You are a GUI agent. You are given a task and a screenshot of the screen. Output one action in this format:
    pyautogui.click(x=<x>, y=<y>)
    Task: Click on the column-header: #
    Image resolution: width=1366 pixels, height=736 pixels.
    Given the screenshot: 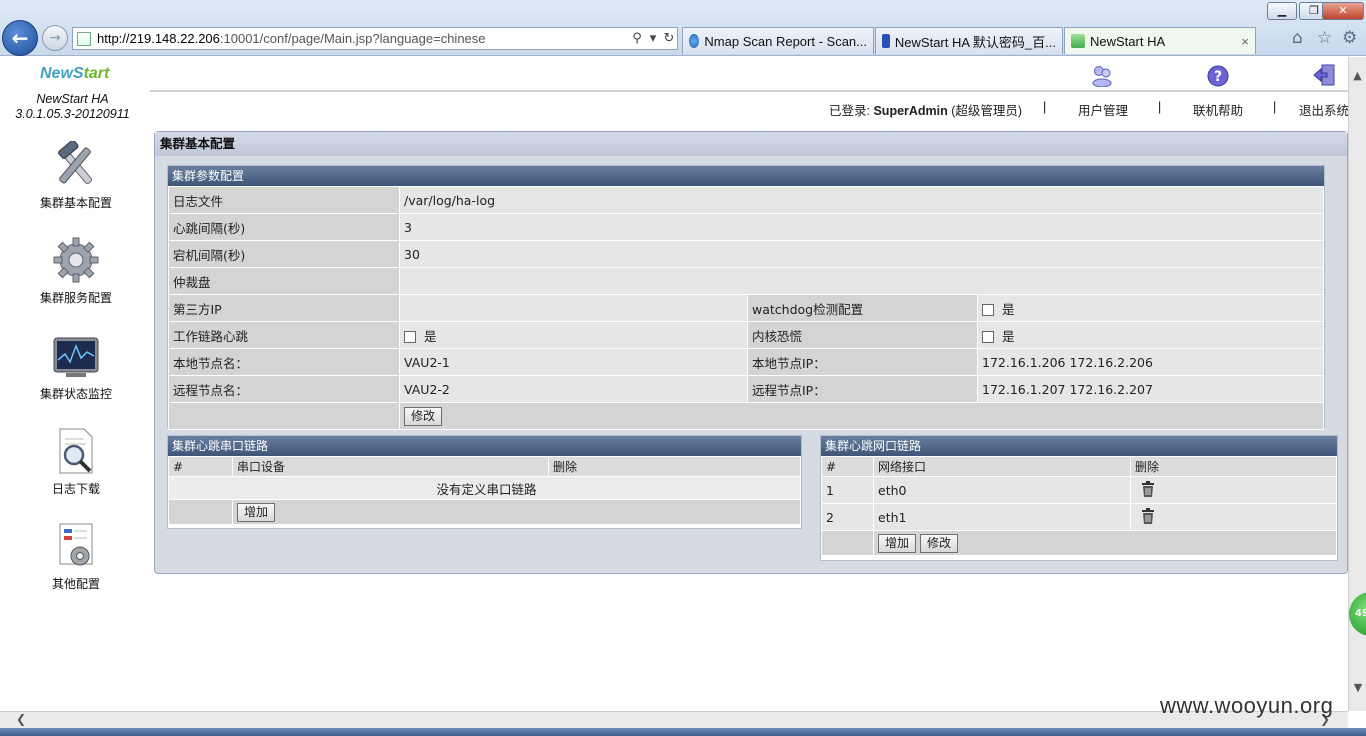 What is the action you would take?
    pyautogui.click(x=847, y=466)
    